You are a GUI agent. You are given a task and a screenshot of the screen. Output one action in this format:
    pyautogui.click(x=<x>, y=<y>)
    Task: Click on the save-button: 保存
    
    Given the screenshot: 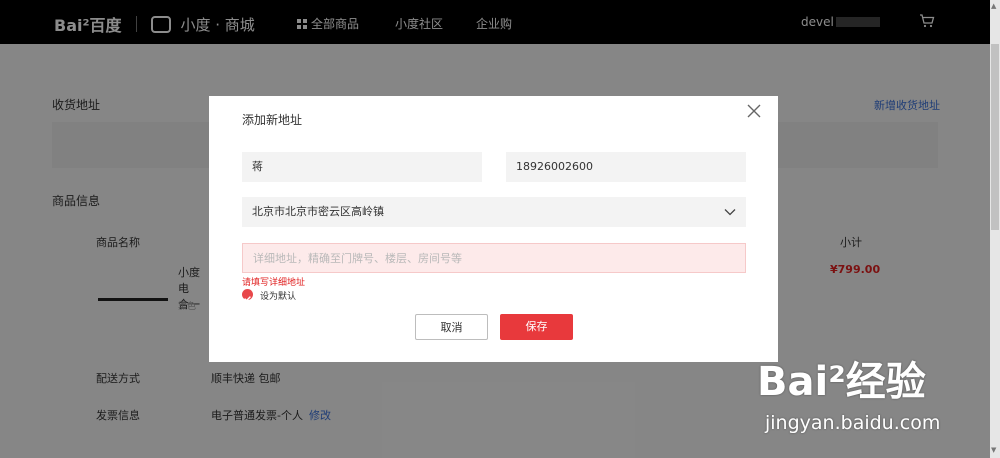 What is the action you would take?
    pyautogui.click(x=536, y=327)
    